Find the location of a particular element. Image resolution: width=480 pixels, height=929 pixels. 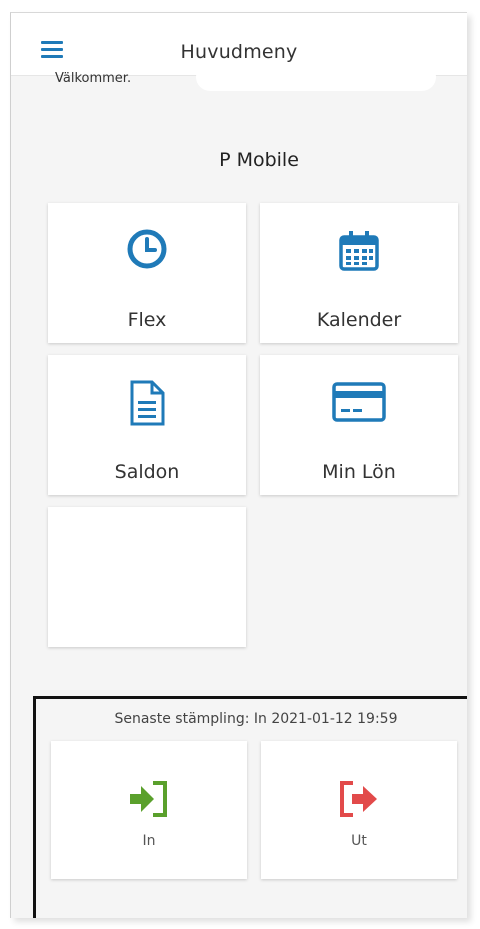

tile-label: Min Lön is located at coordinates (359, 472).